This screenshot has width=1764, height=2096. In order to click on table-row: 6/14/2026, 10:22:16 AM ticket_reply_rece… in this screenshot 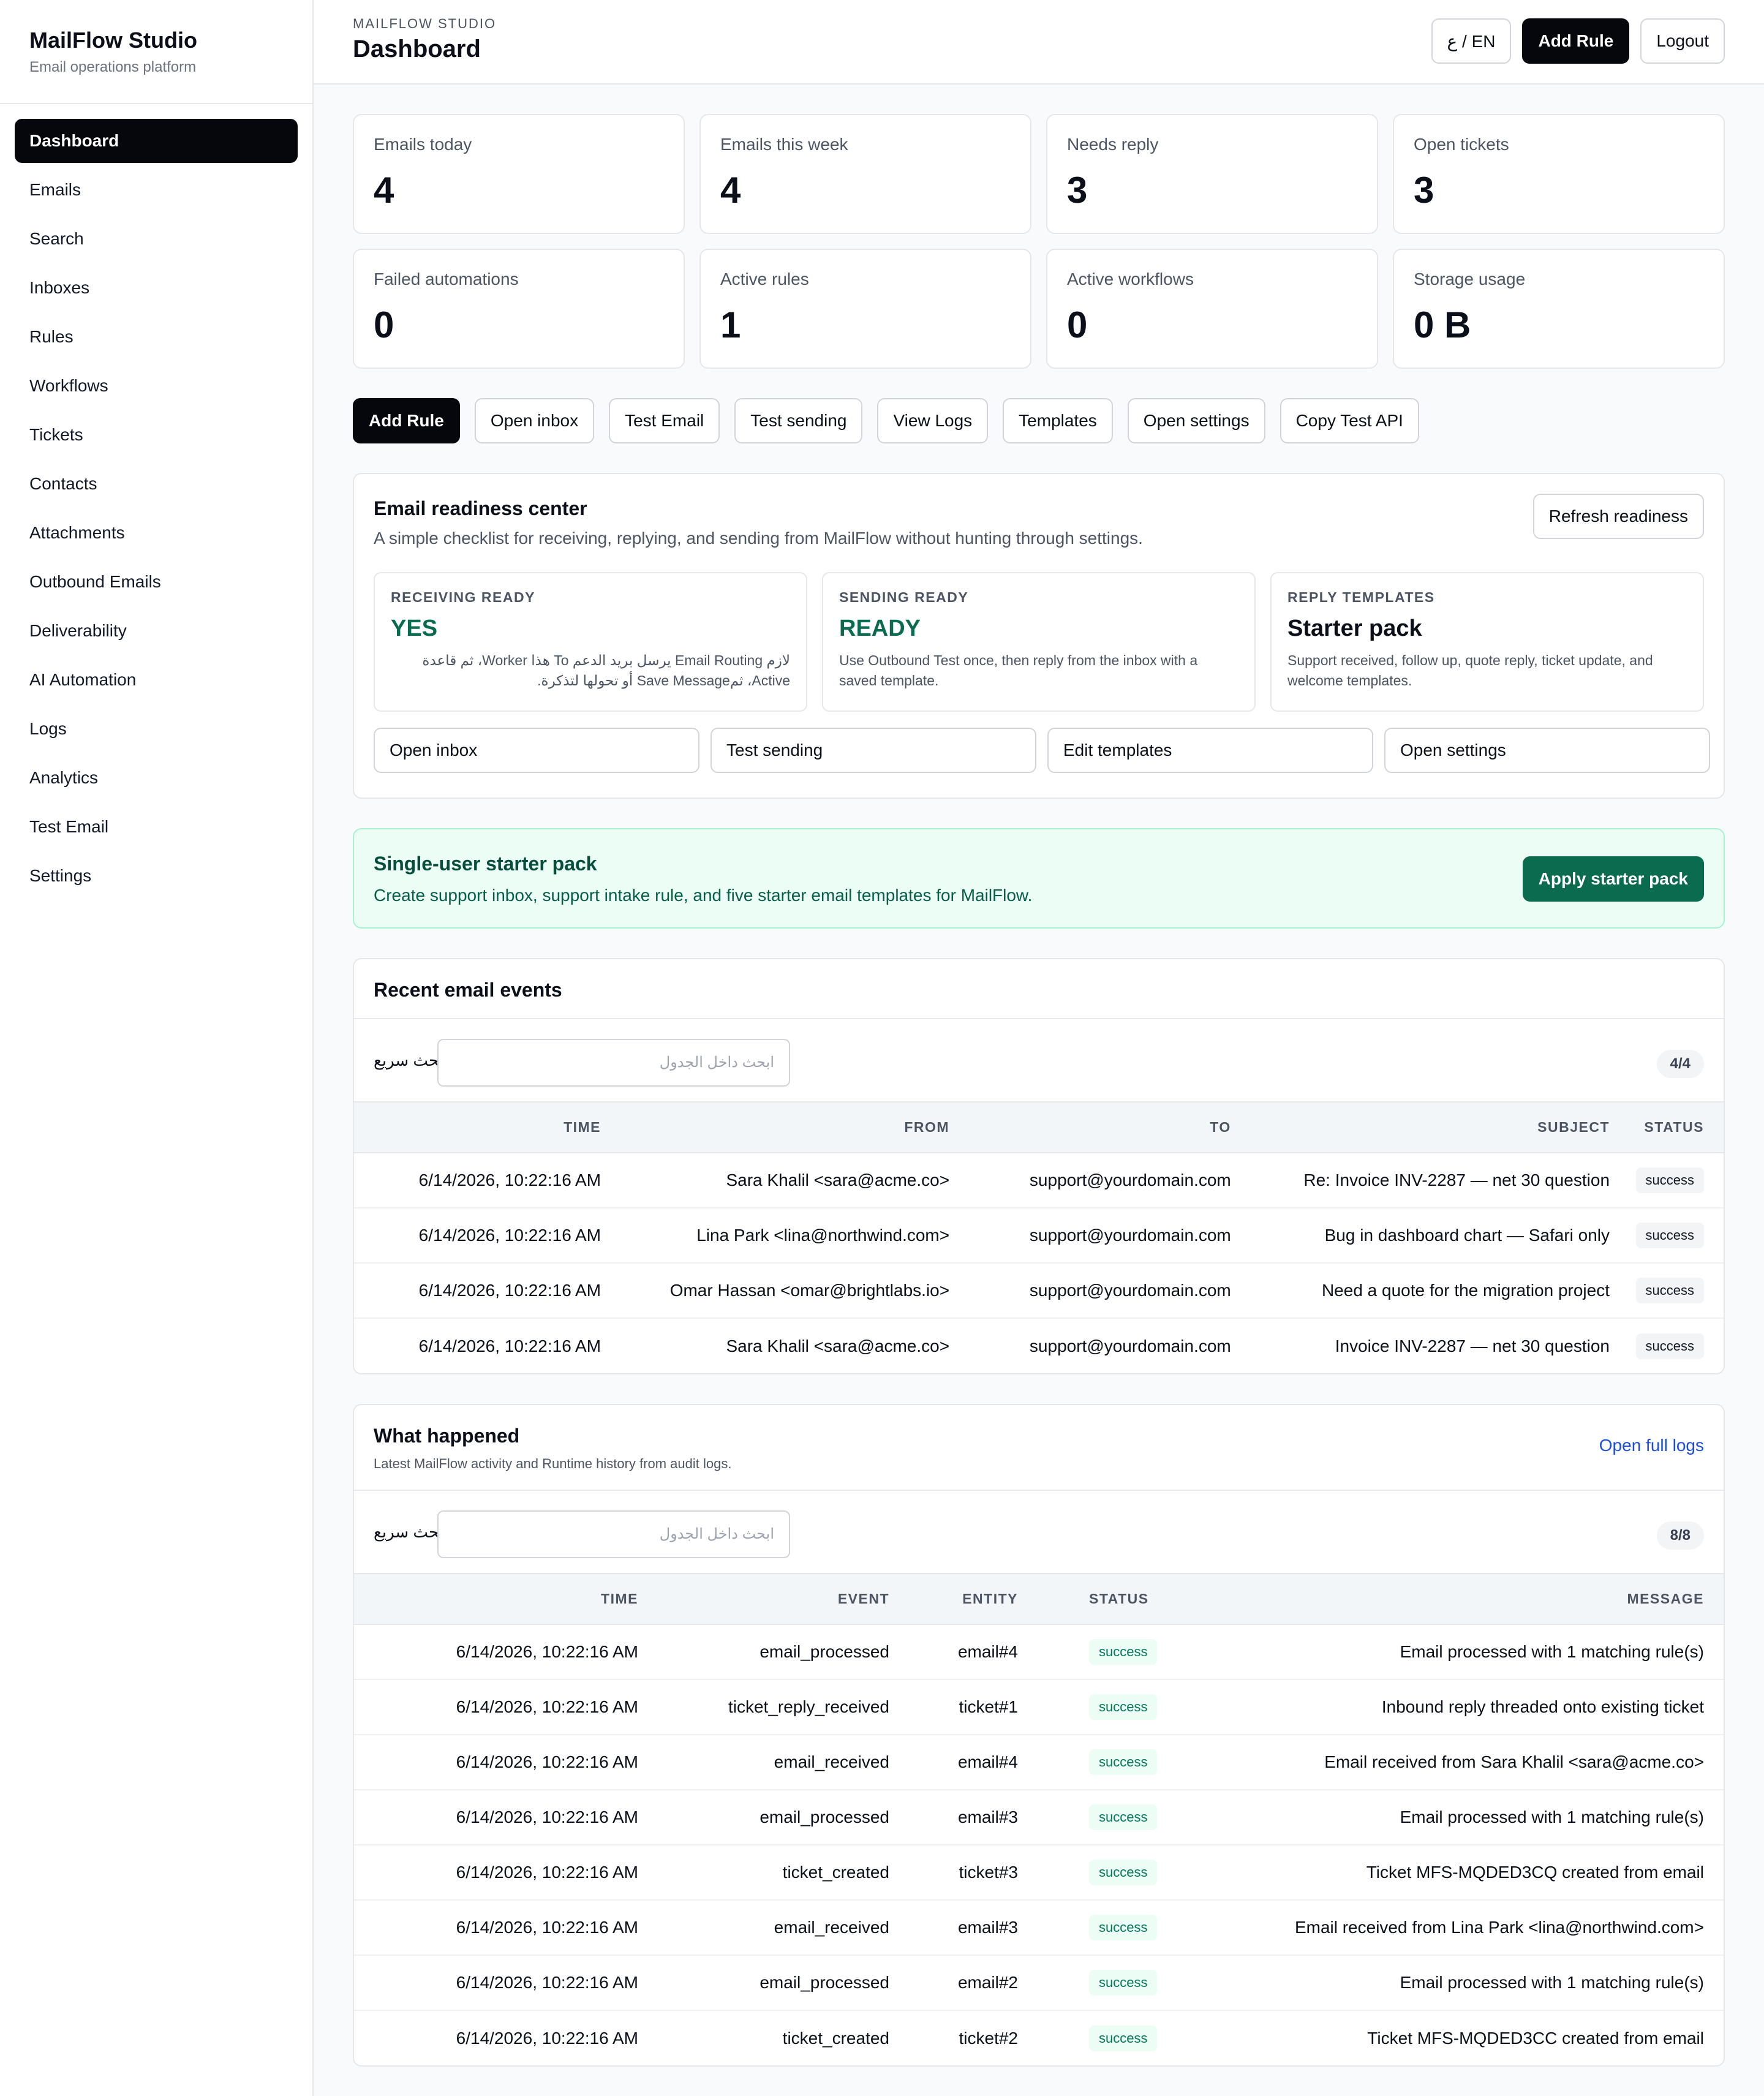, I will do `click(1039, 1707)`.